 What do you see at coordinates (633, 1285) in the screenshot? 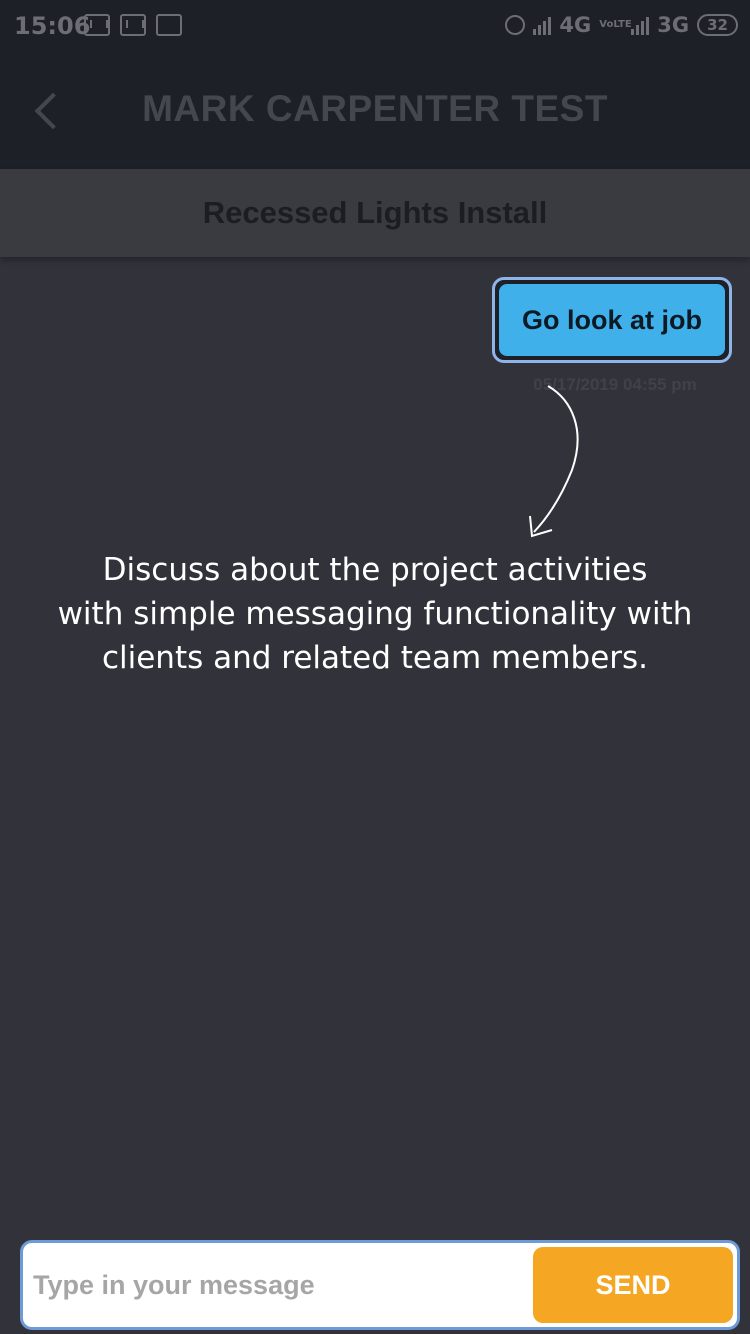
I see `send-button: SEND` at bounding box center [633, 1285].